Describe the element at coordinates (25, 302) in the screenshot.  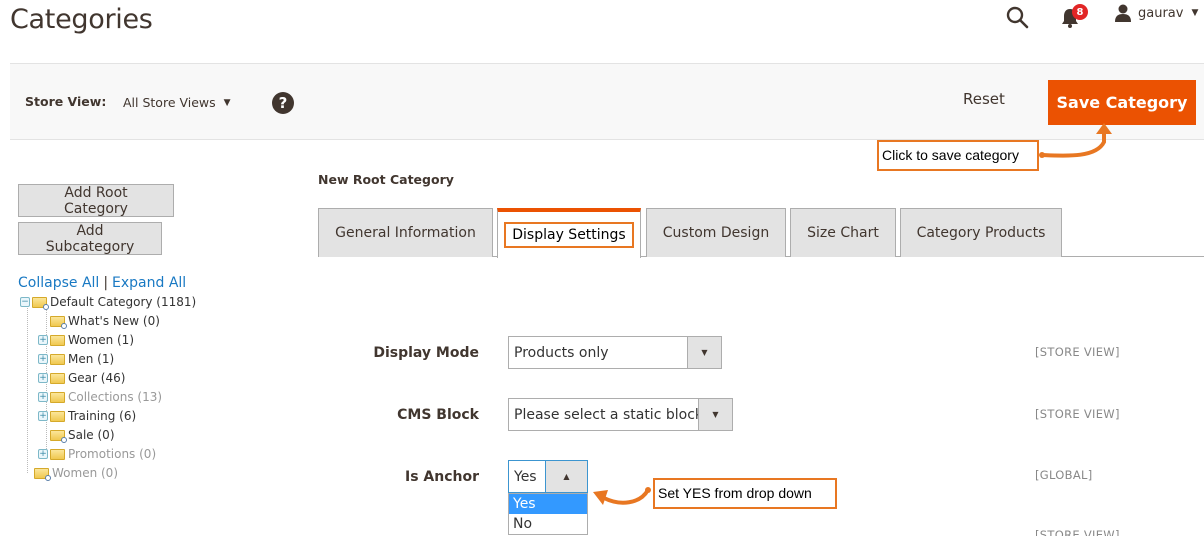
I see `collapse-icon: −` at that location.